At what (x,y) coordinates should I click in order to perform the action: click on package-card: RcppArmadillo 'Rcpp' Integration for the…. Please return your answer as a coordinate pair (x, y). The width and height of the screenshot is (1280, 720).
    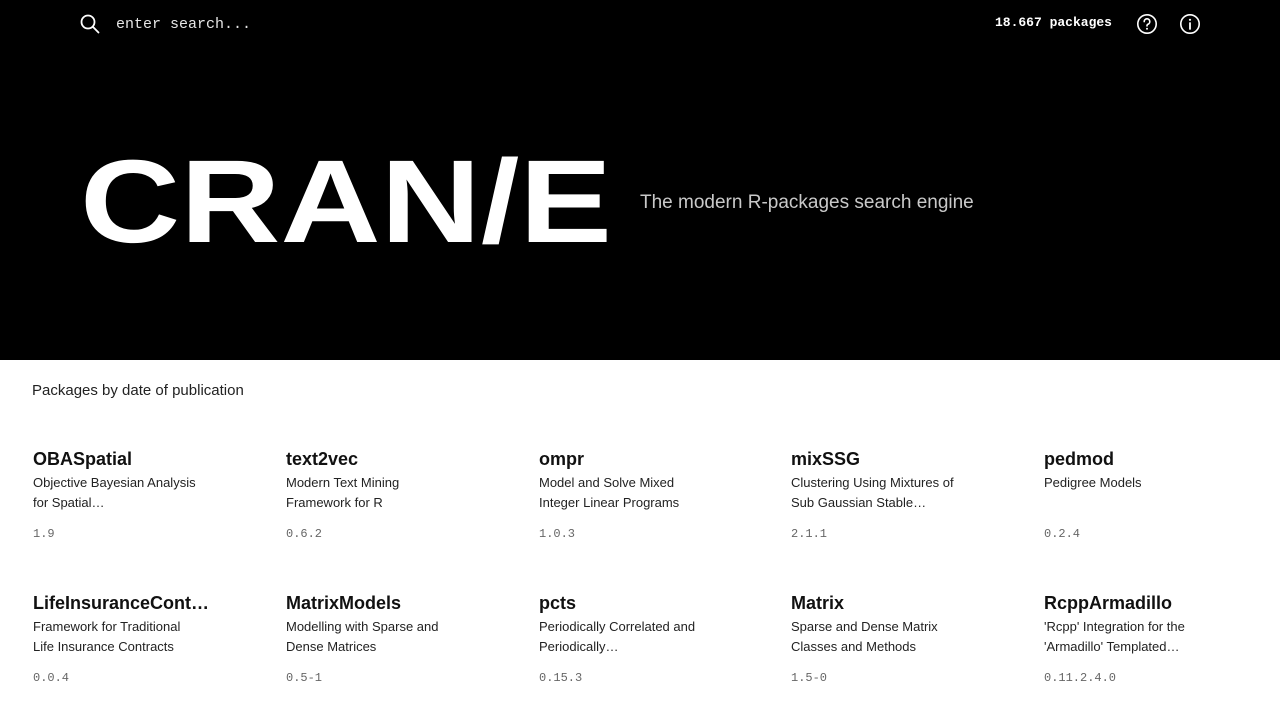
    Looking at the image, I should click on (1159, 652).